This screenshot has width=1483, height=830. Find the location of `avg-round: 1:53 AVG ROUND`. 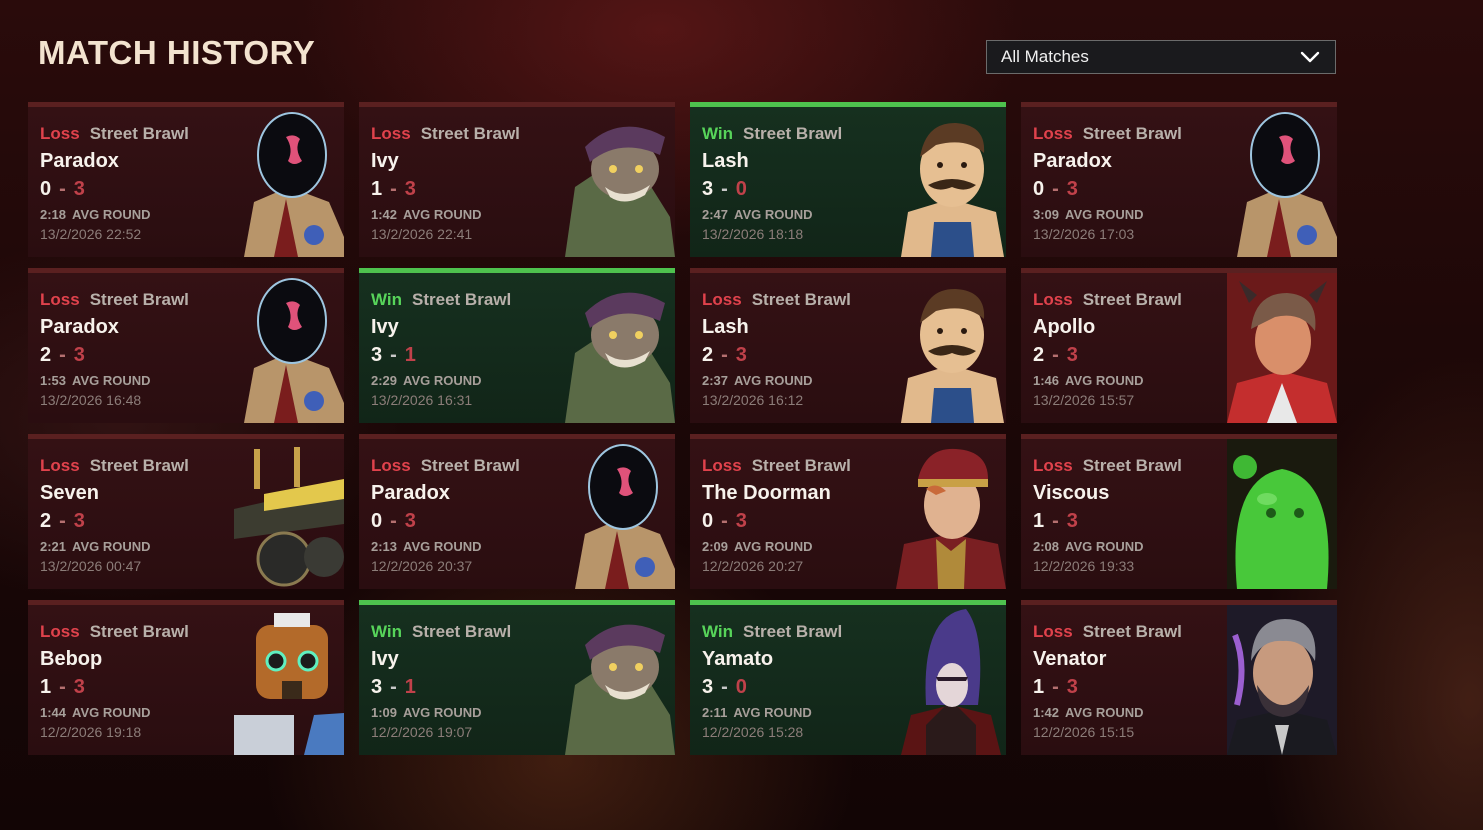

avg-round: 1:53 AVG ROUND is located at coordinates (114, 380).